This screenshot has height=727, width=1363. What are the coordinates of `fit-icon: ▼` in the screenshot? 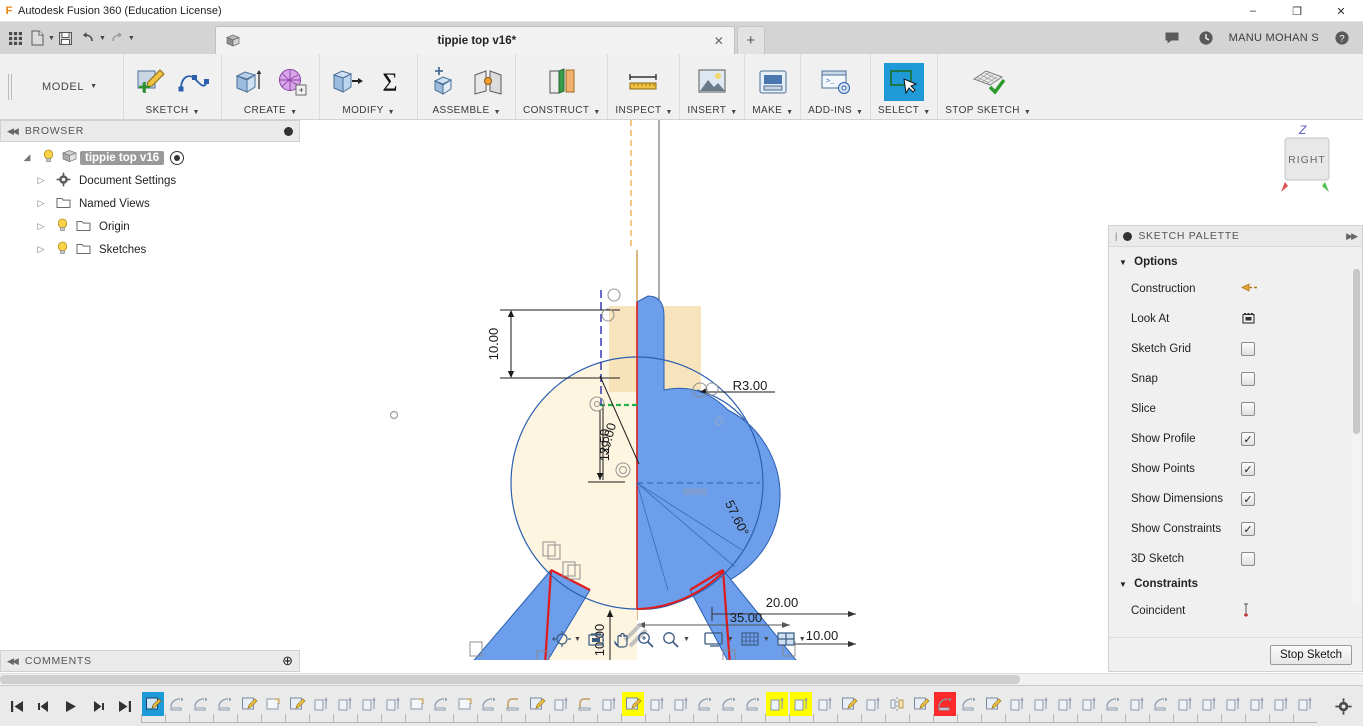 It's located at (675, 639).